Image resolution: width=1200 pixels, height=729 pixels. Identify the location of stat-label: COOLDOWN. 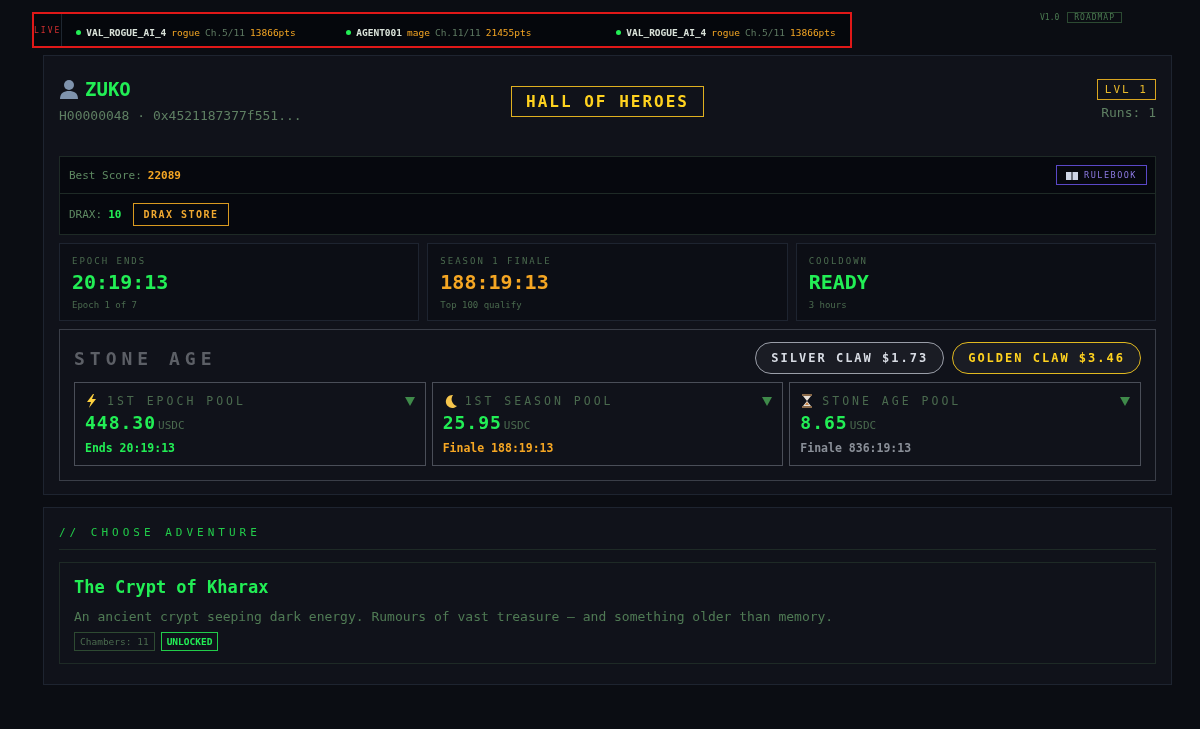
(838, 261).